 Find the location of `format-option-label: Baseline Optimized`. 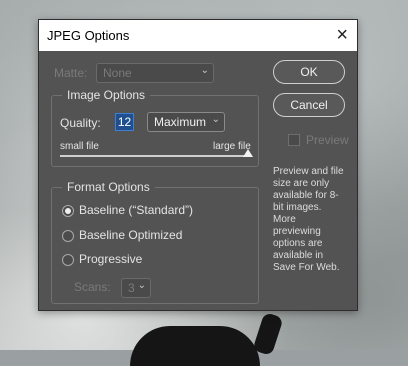

format-option-label: Baseline Optimized is located at coordinates (131, 235).